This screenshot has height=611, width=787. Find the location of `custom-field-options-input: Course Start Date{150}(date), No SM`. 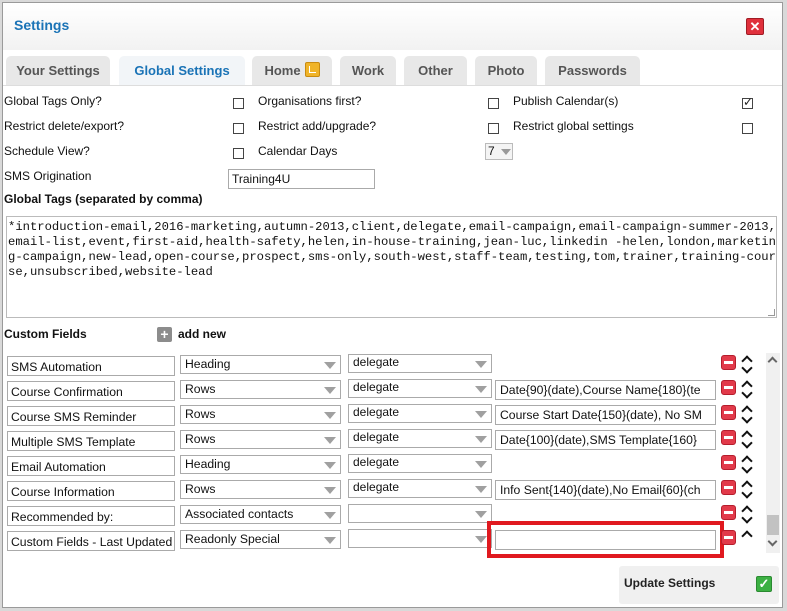

custom-field-options-input: Course Start Date{150}(date), No SM is located at coordinates (605, 415).